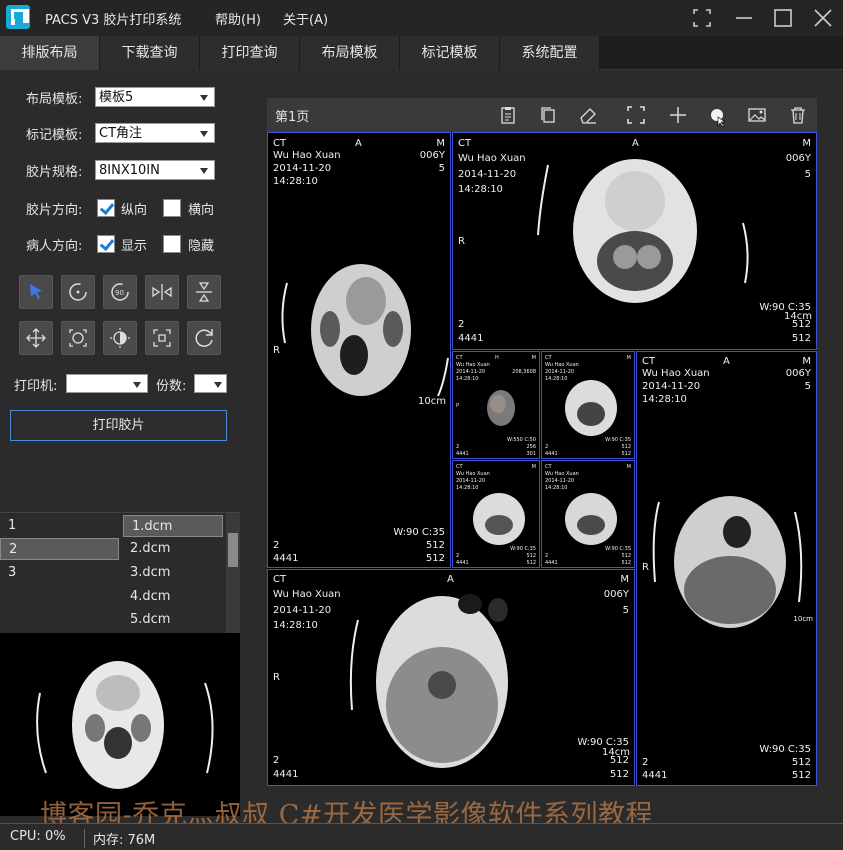 This screenshot has width=843, height=850. What do you see at coordinates (134, 210) in the screenshot?
I see `portrait-label: 纵向` at bounding box center [134, 210].